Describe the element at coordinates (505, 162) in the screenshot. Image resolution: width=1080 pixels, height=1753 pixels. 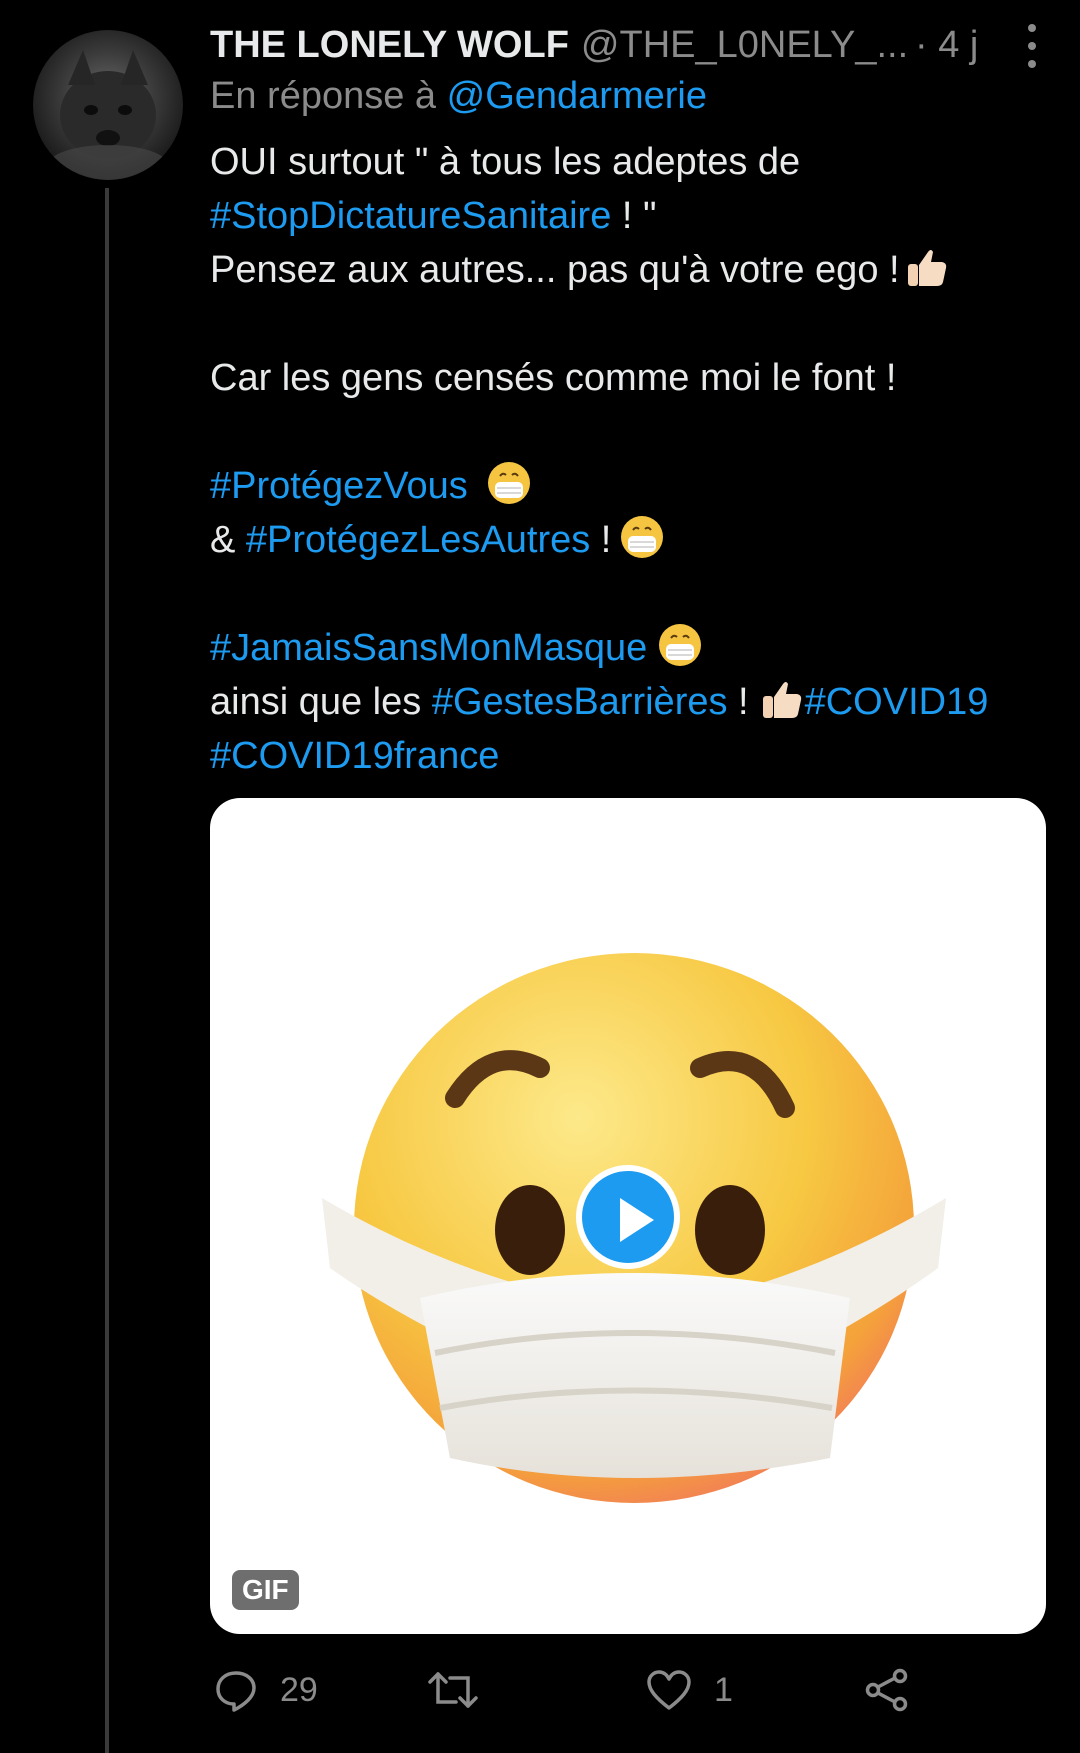
I see `text: OUI surtout " à tous les adeptes de` at that location.